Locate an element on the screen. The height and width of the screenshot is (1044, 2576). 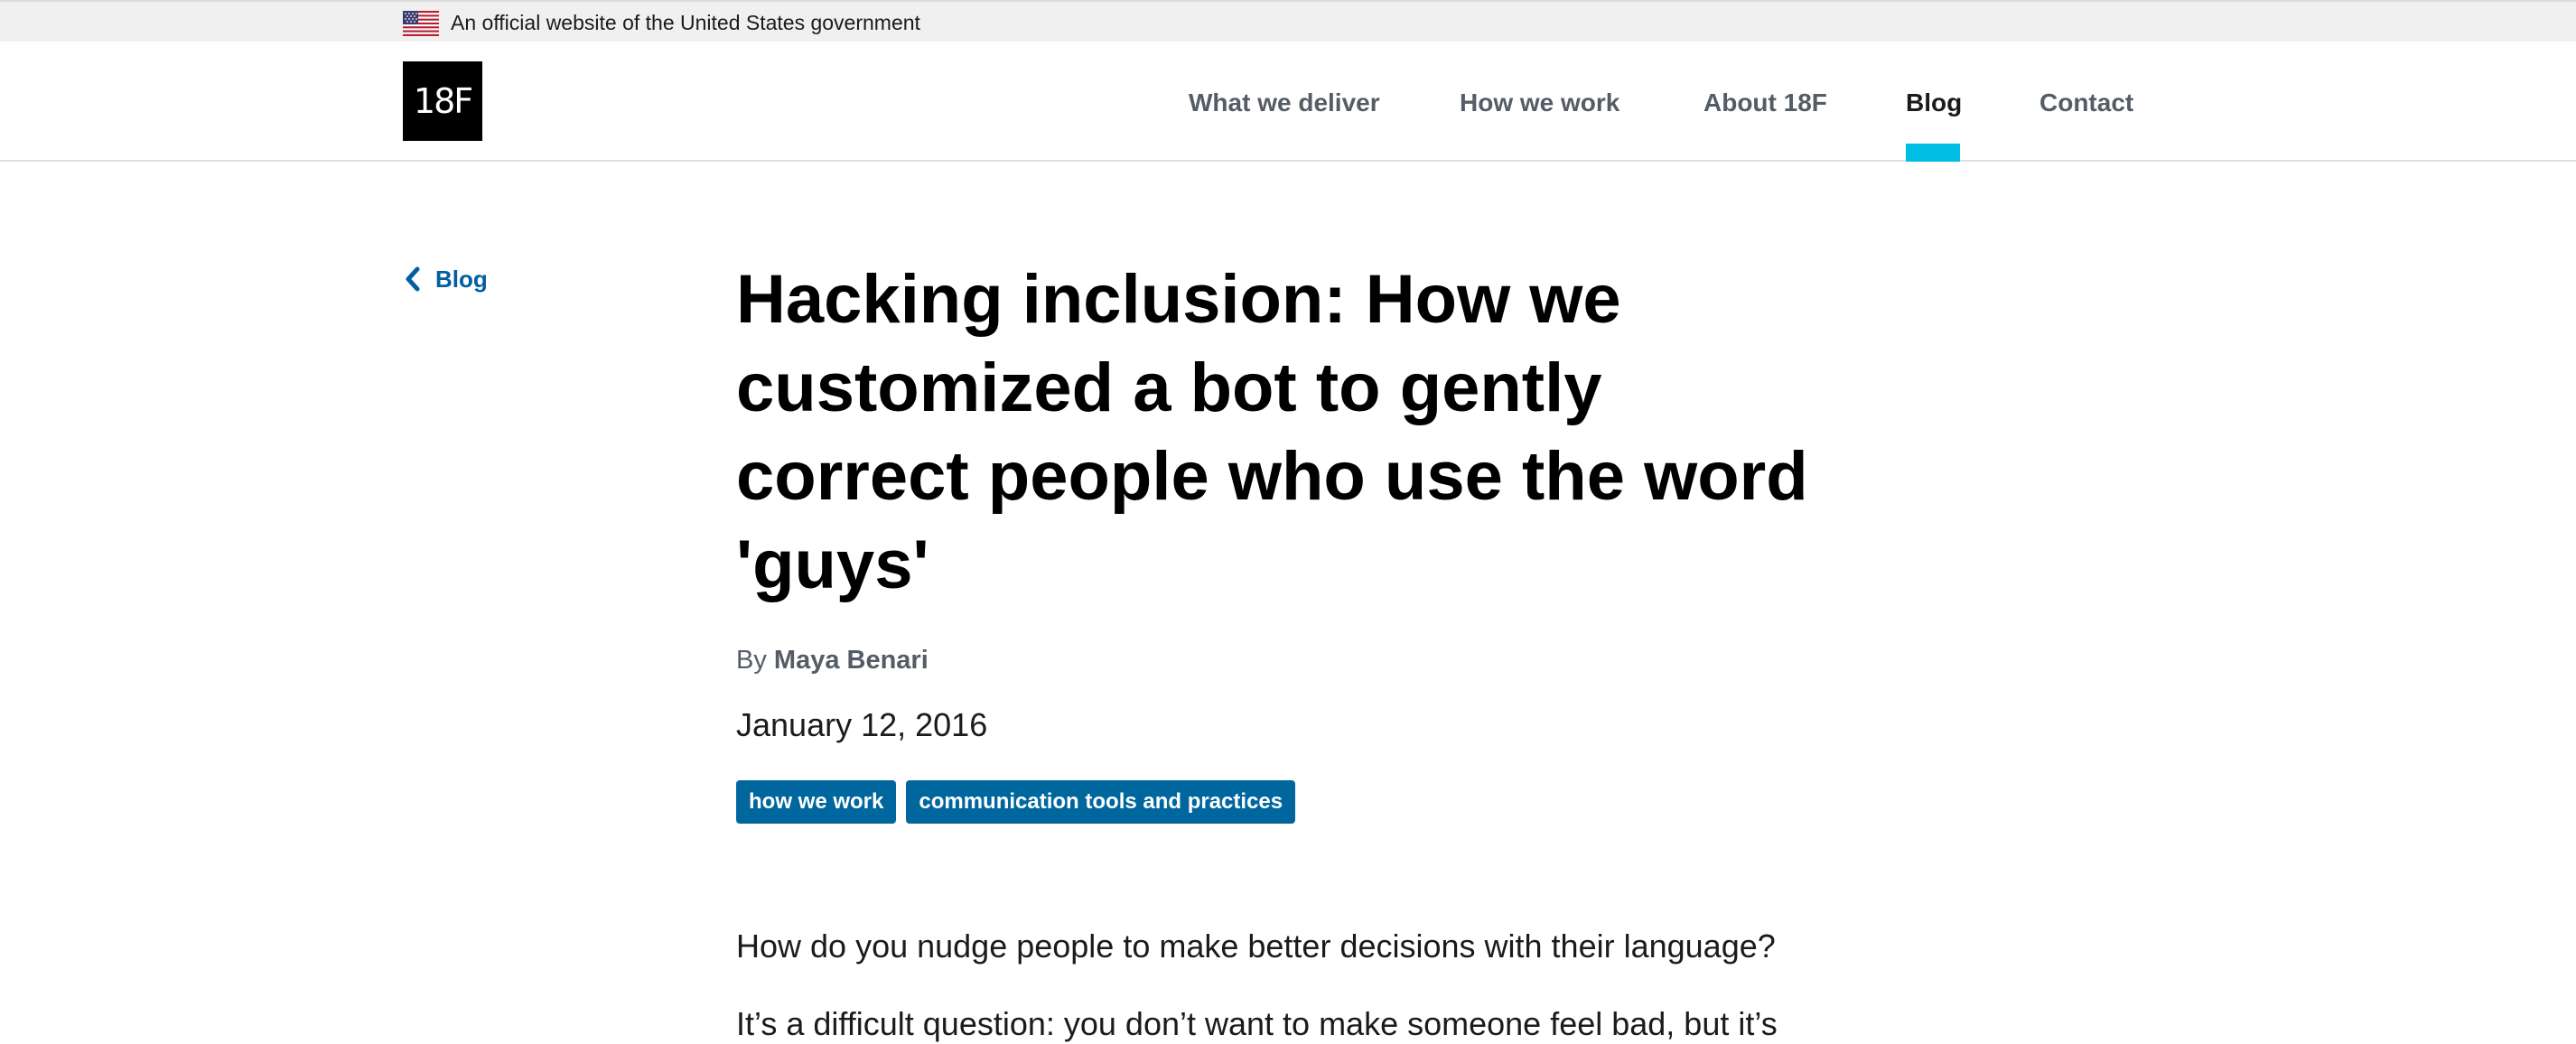
nav-contact: Contact is located at coordinates (2086, 103).